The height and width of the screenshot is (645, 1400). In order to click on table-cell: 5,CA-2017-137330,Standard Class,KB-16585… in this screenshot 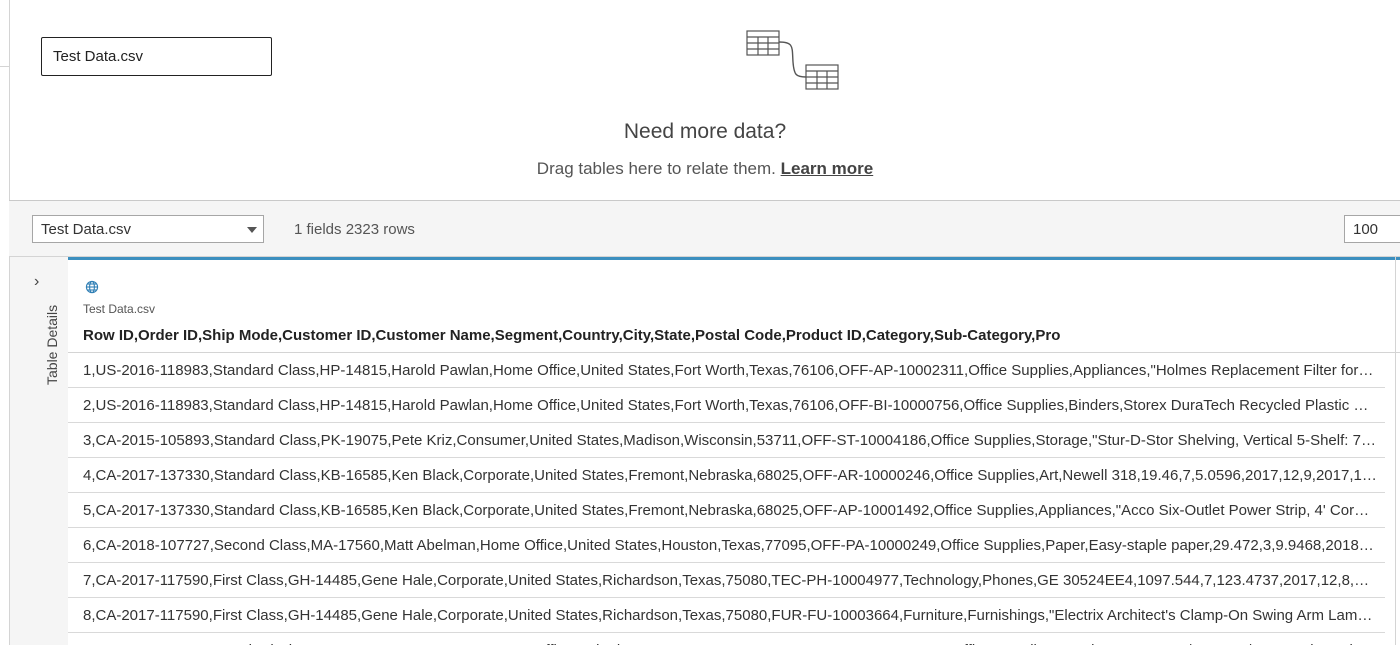, I will do `click(730, 510)`.